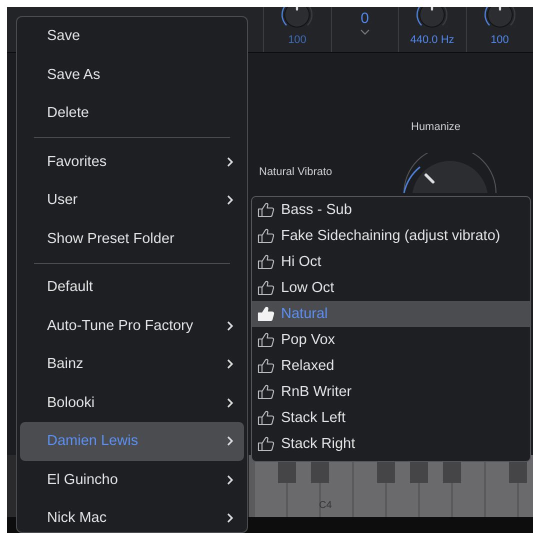  What do you see at coordinates (364, 18) in the screenshot?
I see `stepper-value: 0` at bounding box center [364, 18].